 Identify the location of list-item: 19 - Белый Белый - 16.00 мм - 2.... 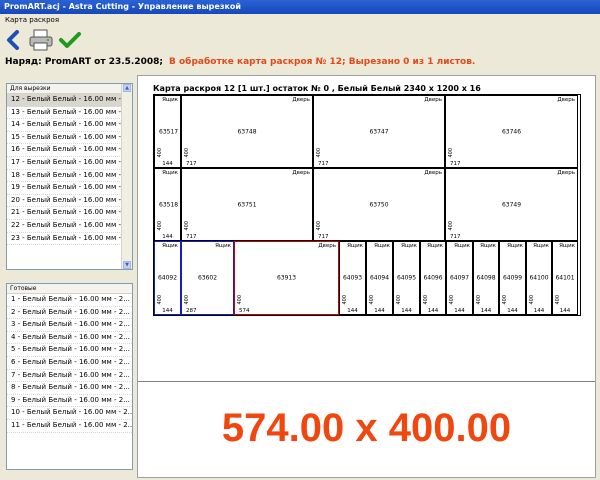
(69, 188).